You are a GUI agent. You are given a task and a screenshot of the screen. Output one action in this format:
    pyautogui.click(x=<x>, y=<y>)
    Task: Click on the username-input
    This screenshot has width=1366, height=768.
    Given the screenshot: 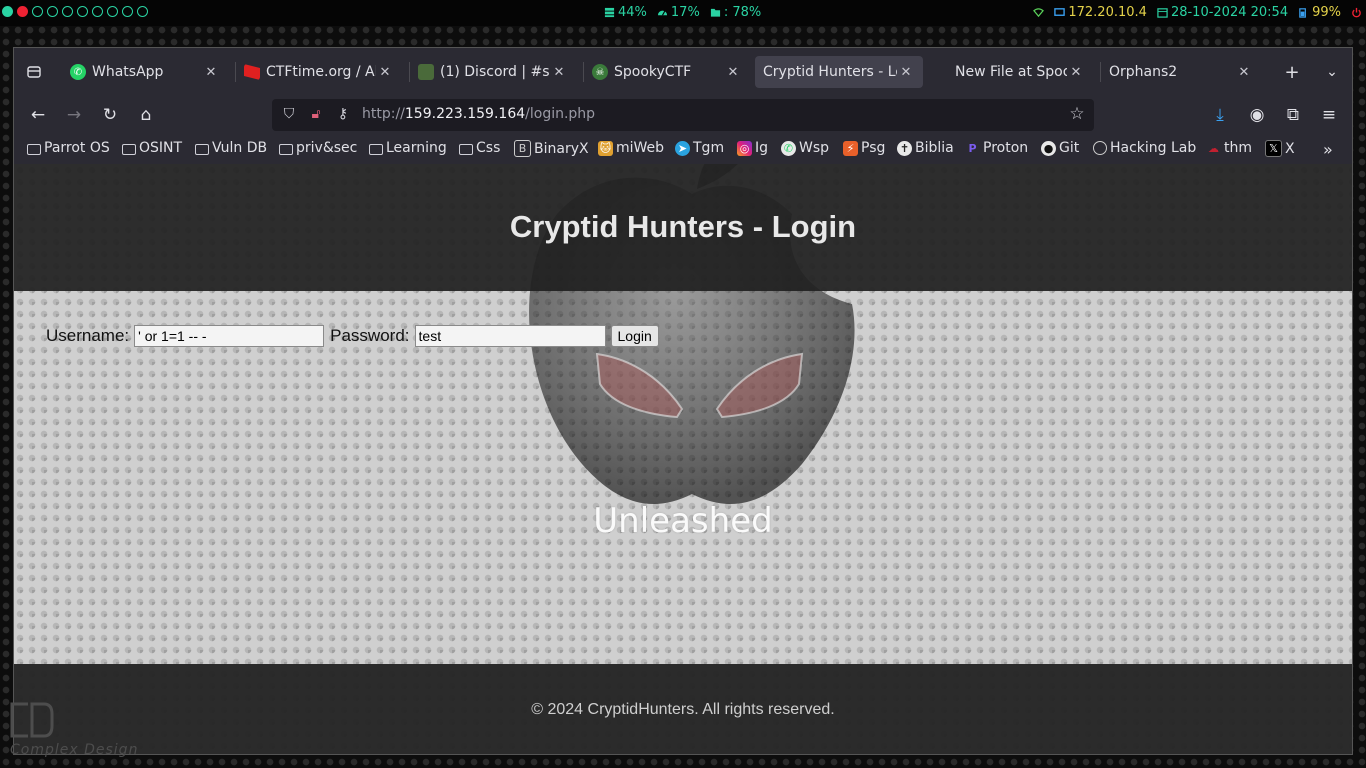 What is the action you would take?
    pyautogui.click(x=229, y=336)
    